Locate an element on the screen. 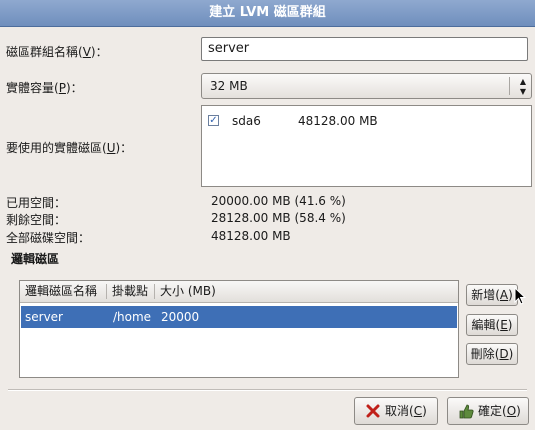 The image size is (535, 430). free-space-value: 28128.00 MB (58.4 %) is located at coordinates (278, 218).